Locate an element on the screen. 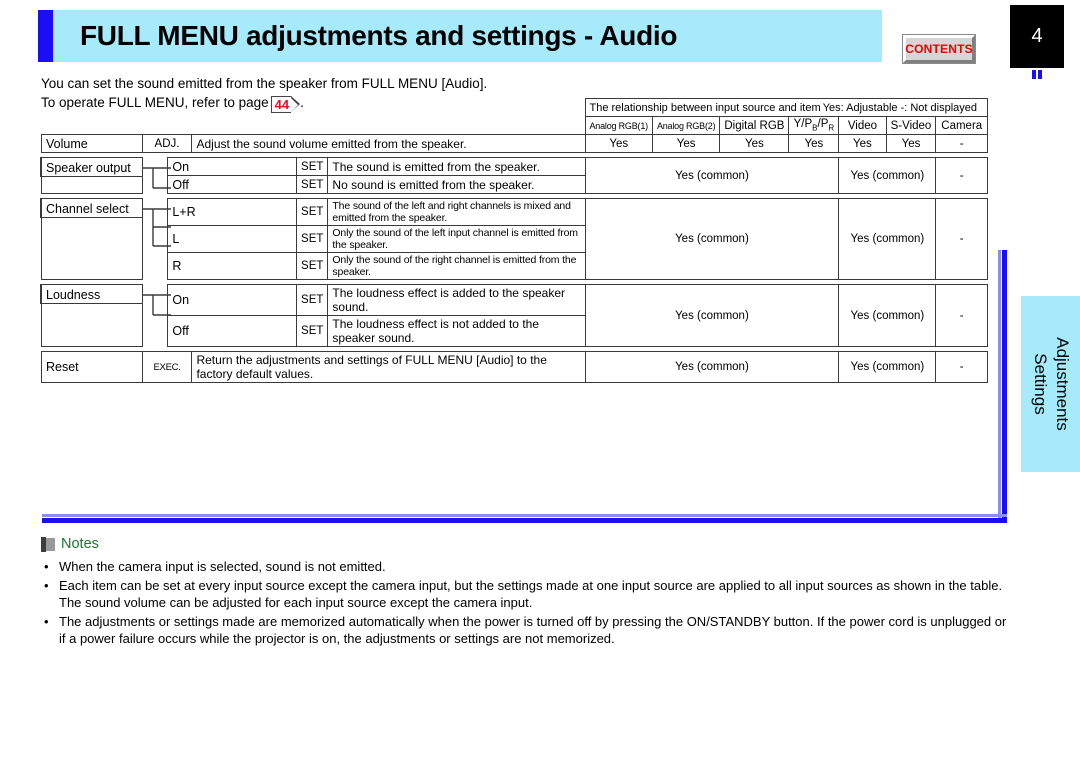 The width and height of the screenshot is (1080, 764). option-action-speaker-on: SET is located at coordinates (312, 166).